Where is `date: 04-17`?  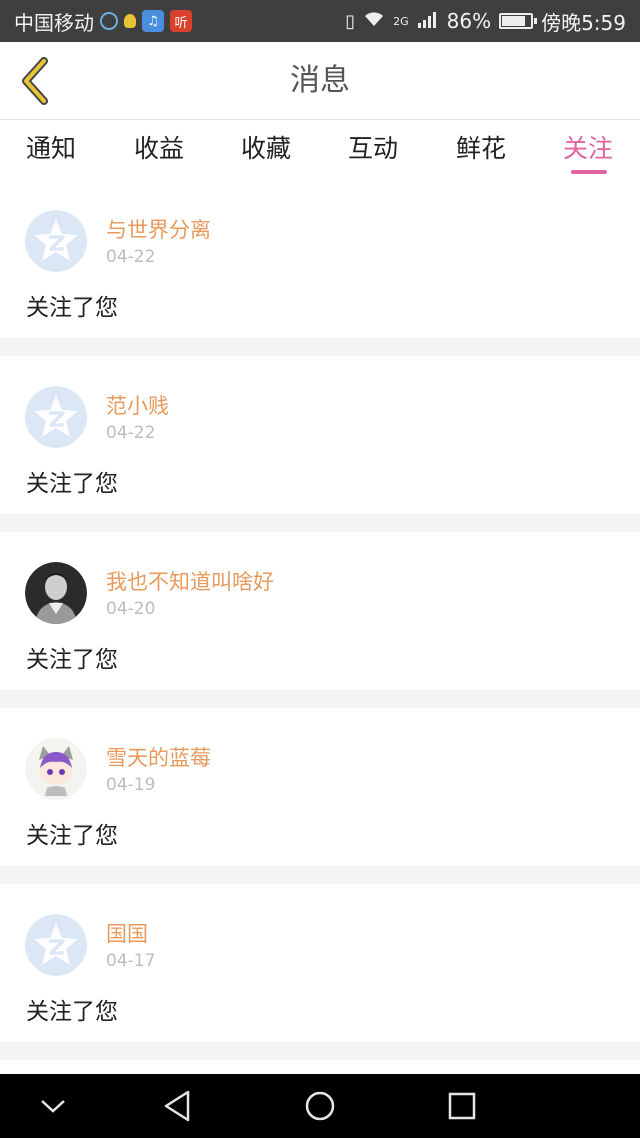
date: 04-17 is located at coordinates (131, 961).